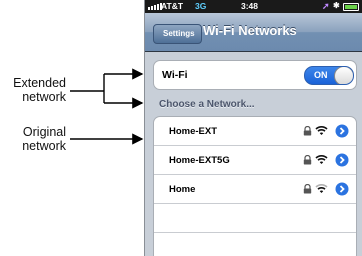 The height and width of the screenshot is (256, 362). I want to click on network-row-home-ext5g: Home-EXT5G, so click(255, 160).